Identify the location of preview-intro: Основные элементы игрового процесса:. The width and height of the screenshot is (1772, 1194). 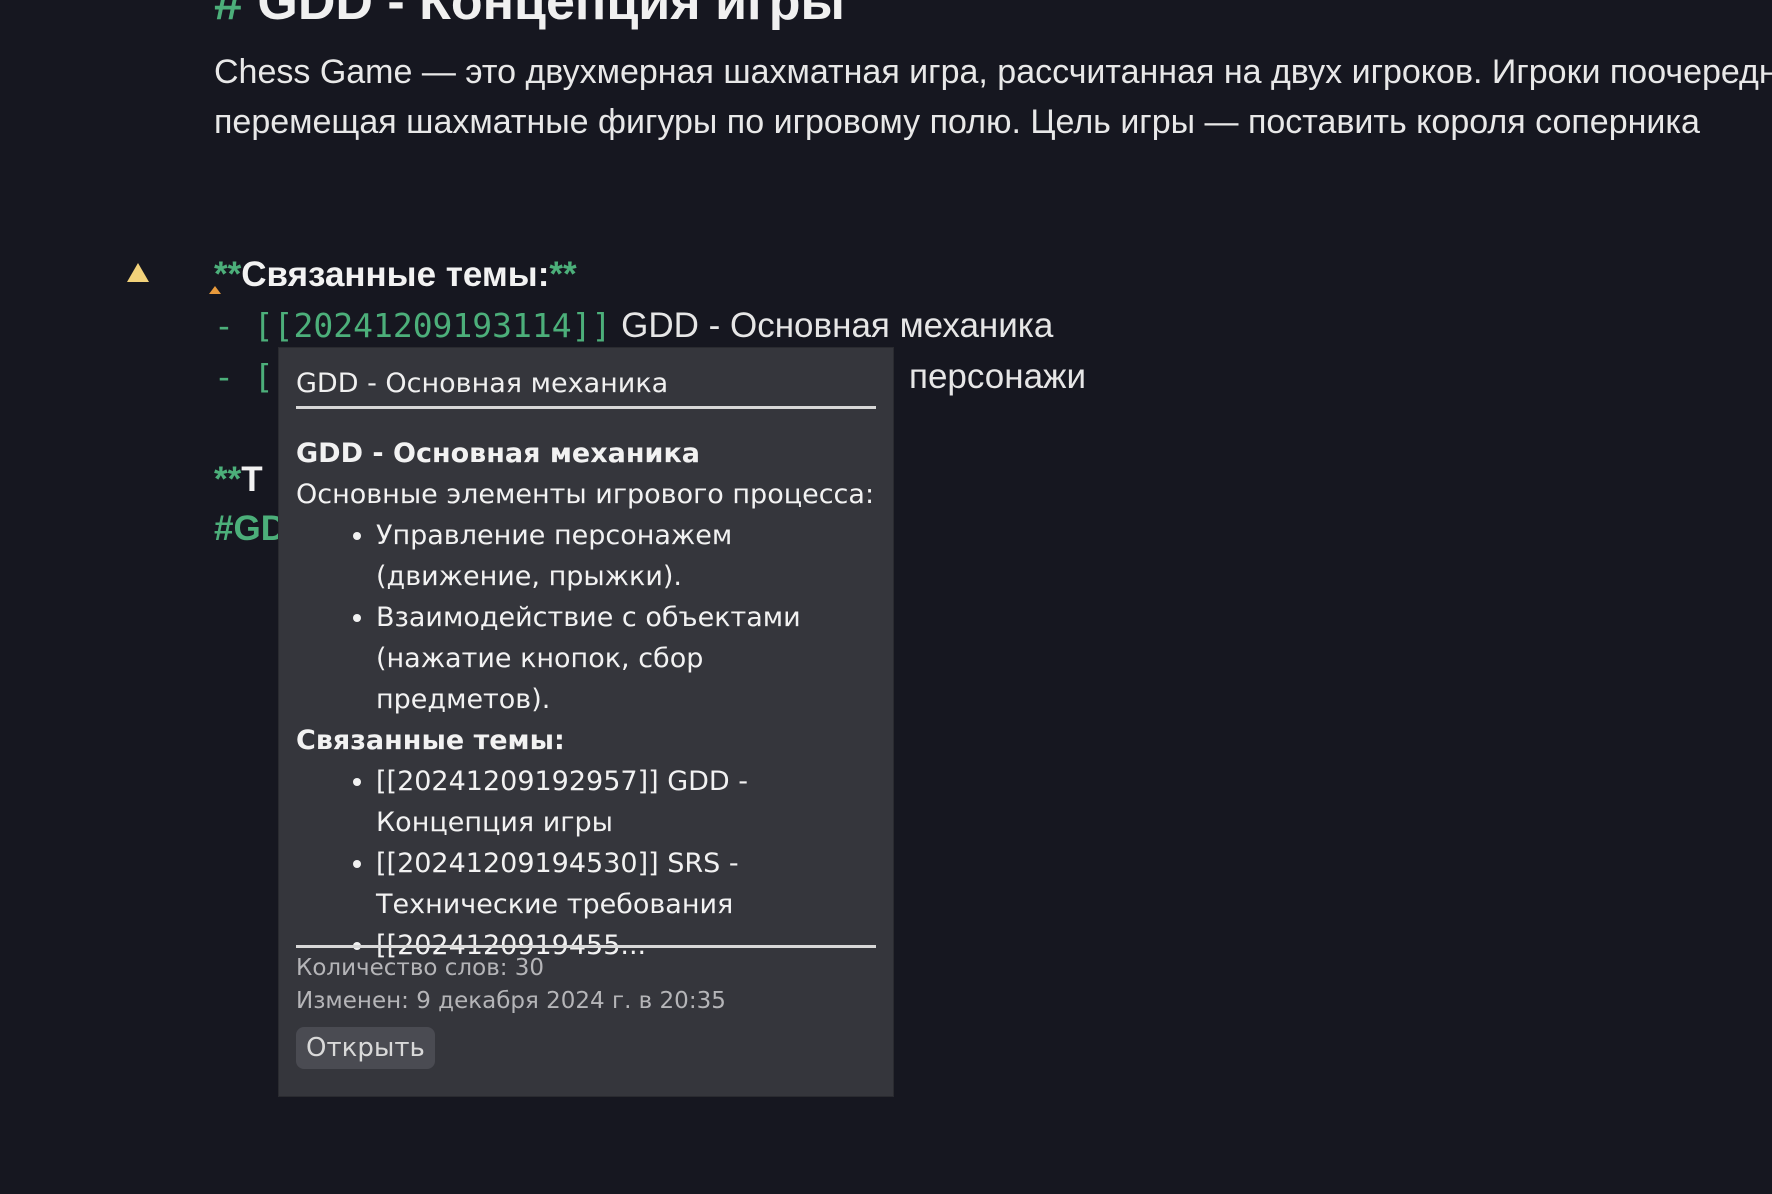
(585, 494).